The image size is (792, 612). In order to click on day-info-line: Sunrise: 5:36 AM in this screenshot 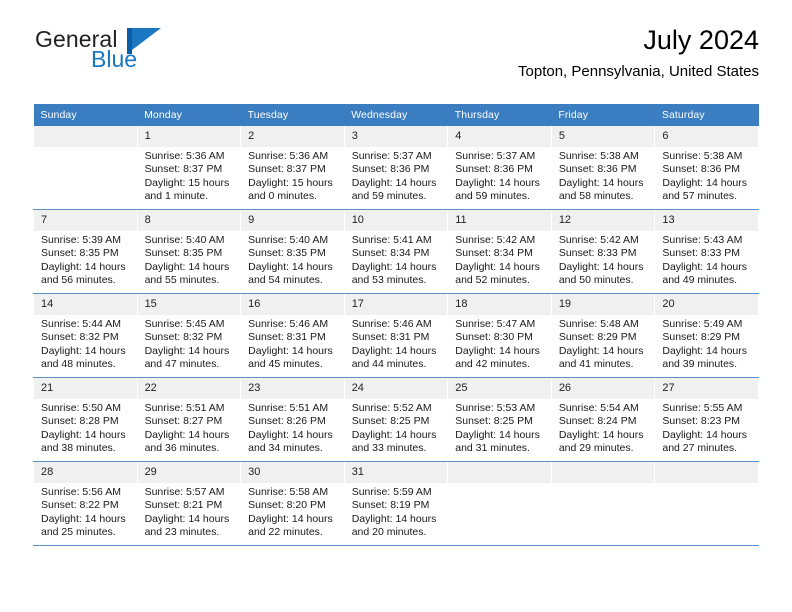, I will do `click(184, 156)`.